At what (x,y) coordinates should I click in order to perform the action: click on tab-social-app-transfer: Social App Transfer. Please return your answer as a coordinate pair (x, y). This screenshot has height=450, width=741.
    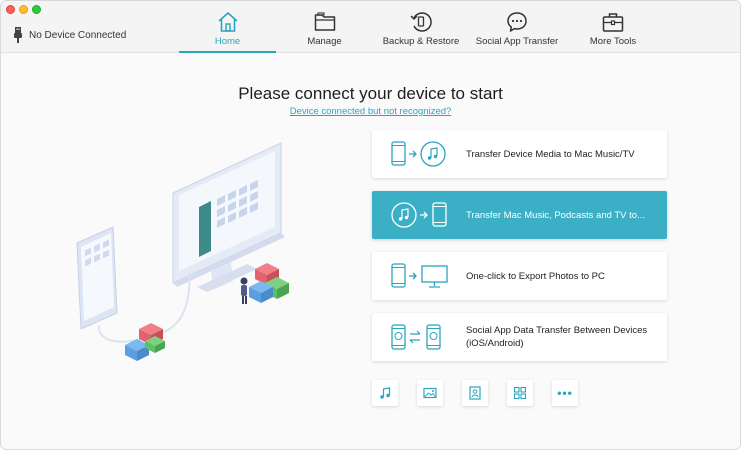
    Looking at the image, I should click on (517, 27).